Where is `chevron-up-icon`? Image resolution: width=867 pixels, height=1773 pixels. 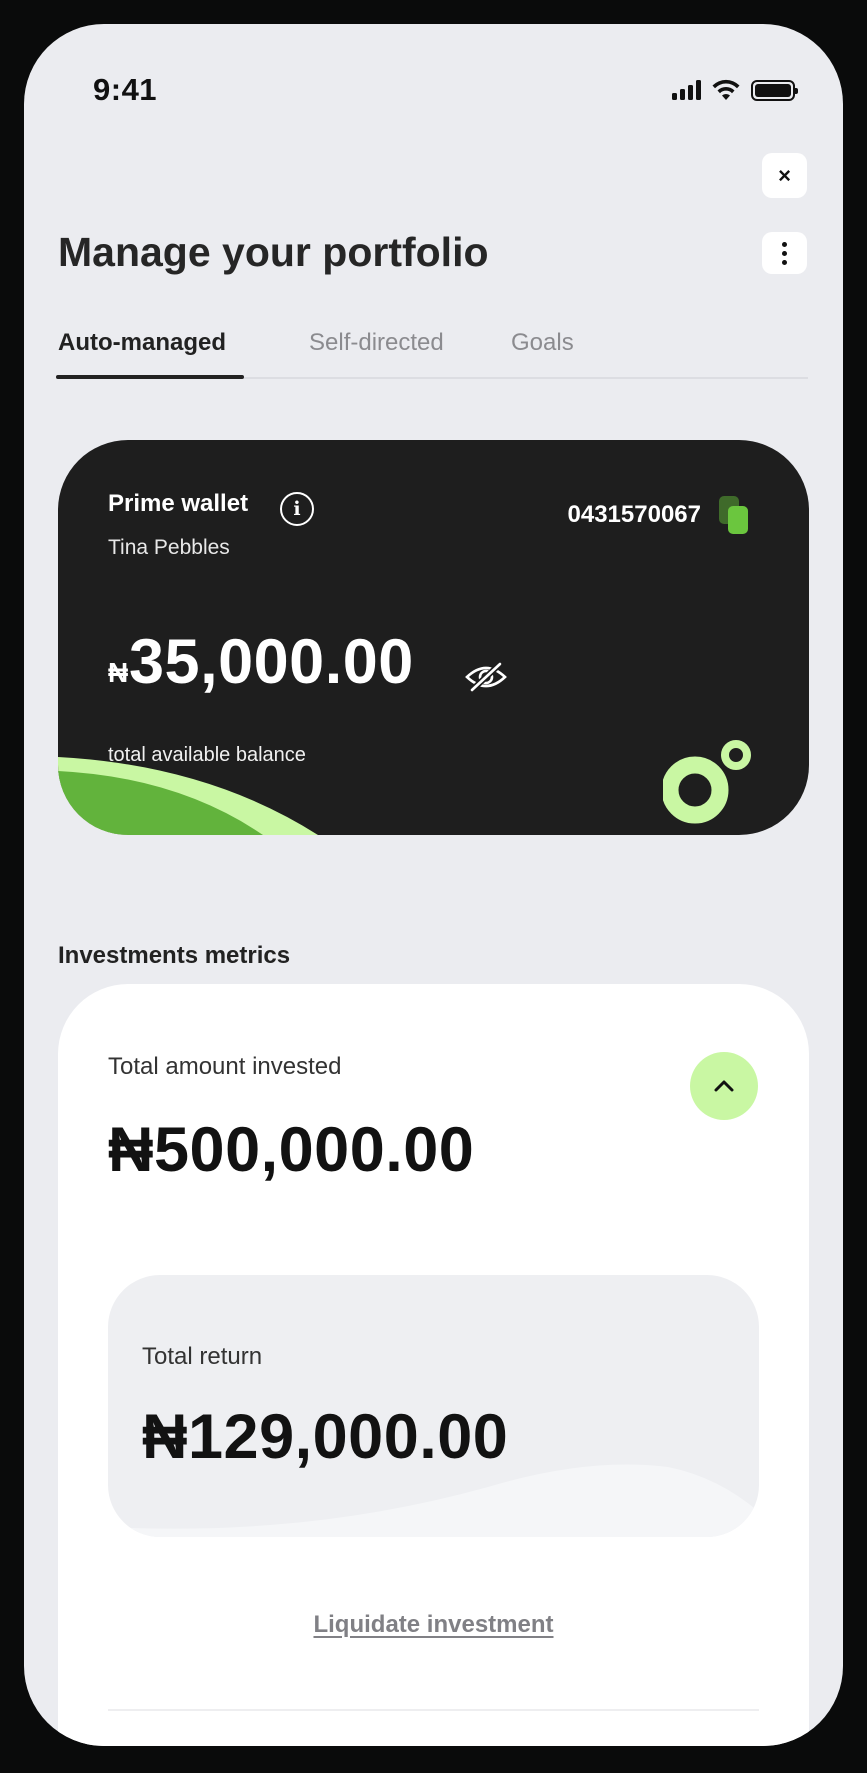 chevron-up-icon is located at coordinates (724, 1086).